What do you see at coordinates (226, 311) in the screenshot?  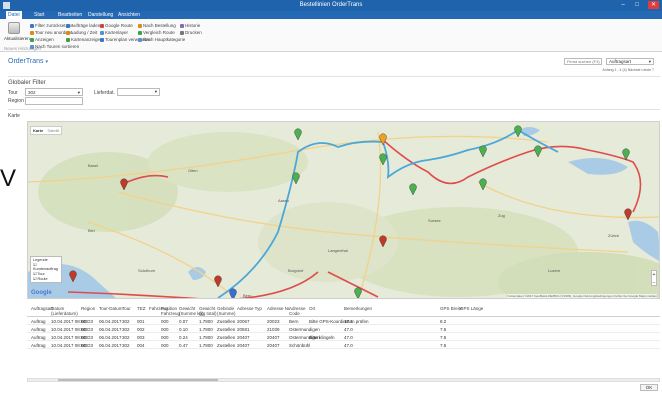 I see `column-header: Gebinde (Summe)` at bounding box center [226, 311].